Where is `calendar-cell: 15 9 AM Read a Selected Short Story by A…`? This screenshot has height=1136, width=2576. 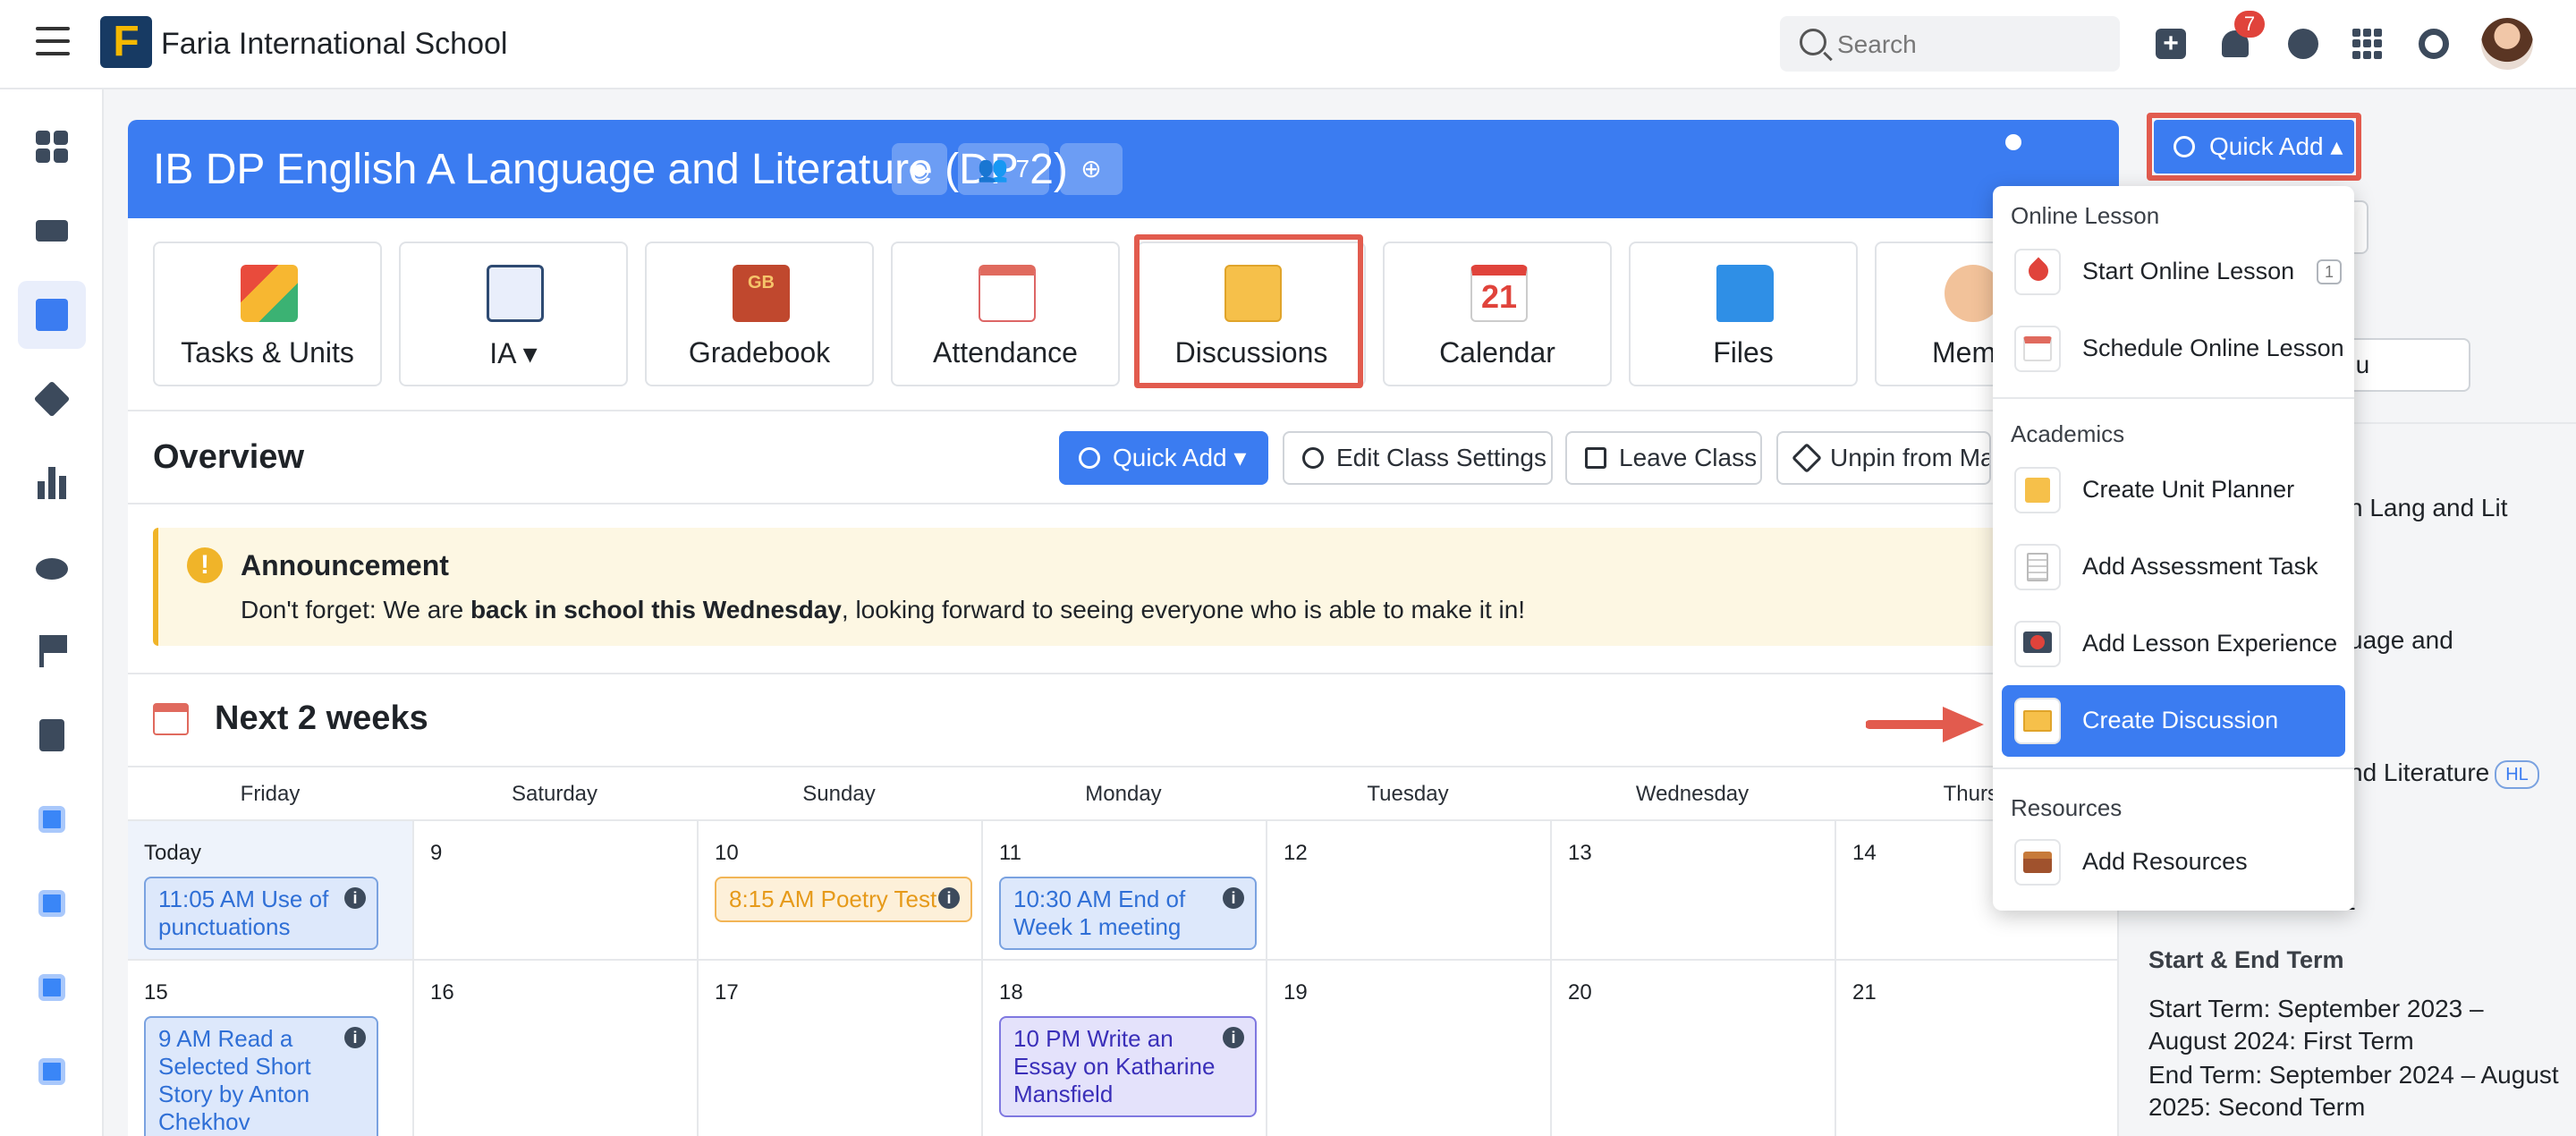 calendar-cell: 15 9 AM Read a Selected Short Story by A… is located at coordinates (271, 1048).